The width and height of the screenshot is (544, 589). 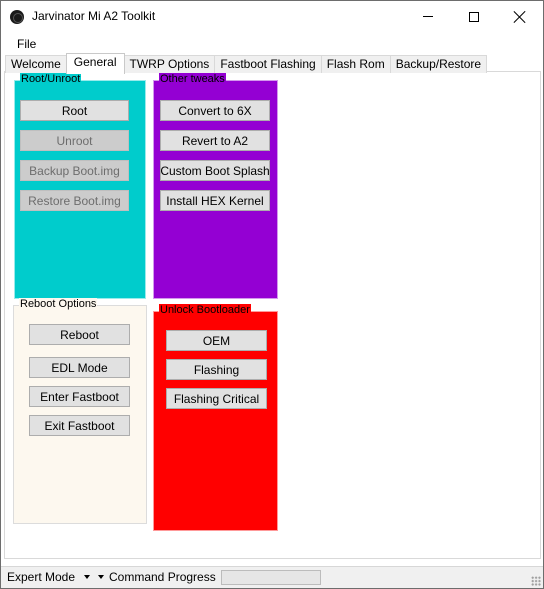 I want to click on status-bar: Expert Mode Command Progress, so click(x=272, y=577).